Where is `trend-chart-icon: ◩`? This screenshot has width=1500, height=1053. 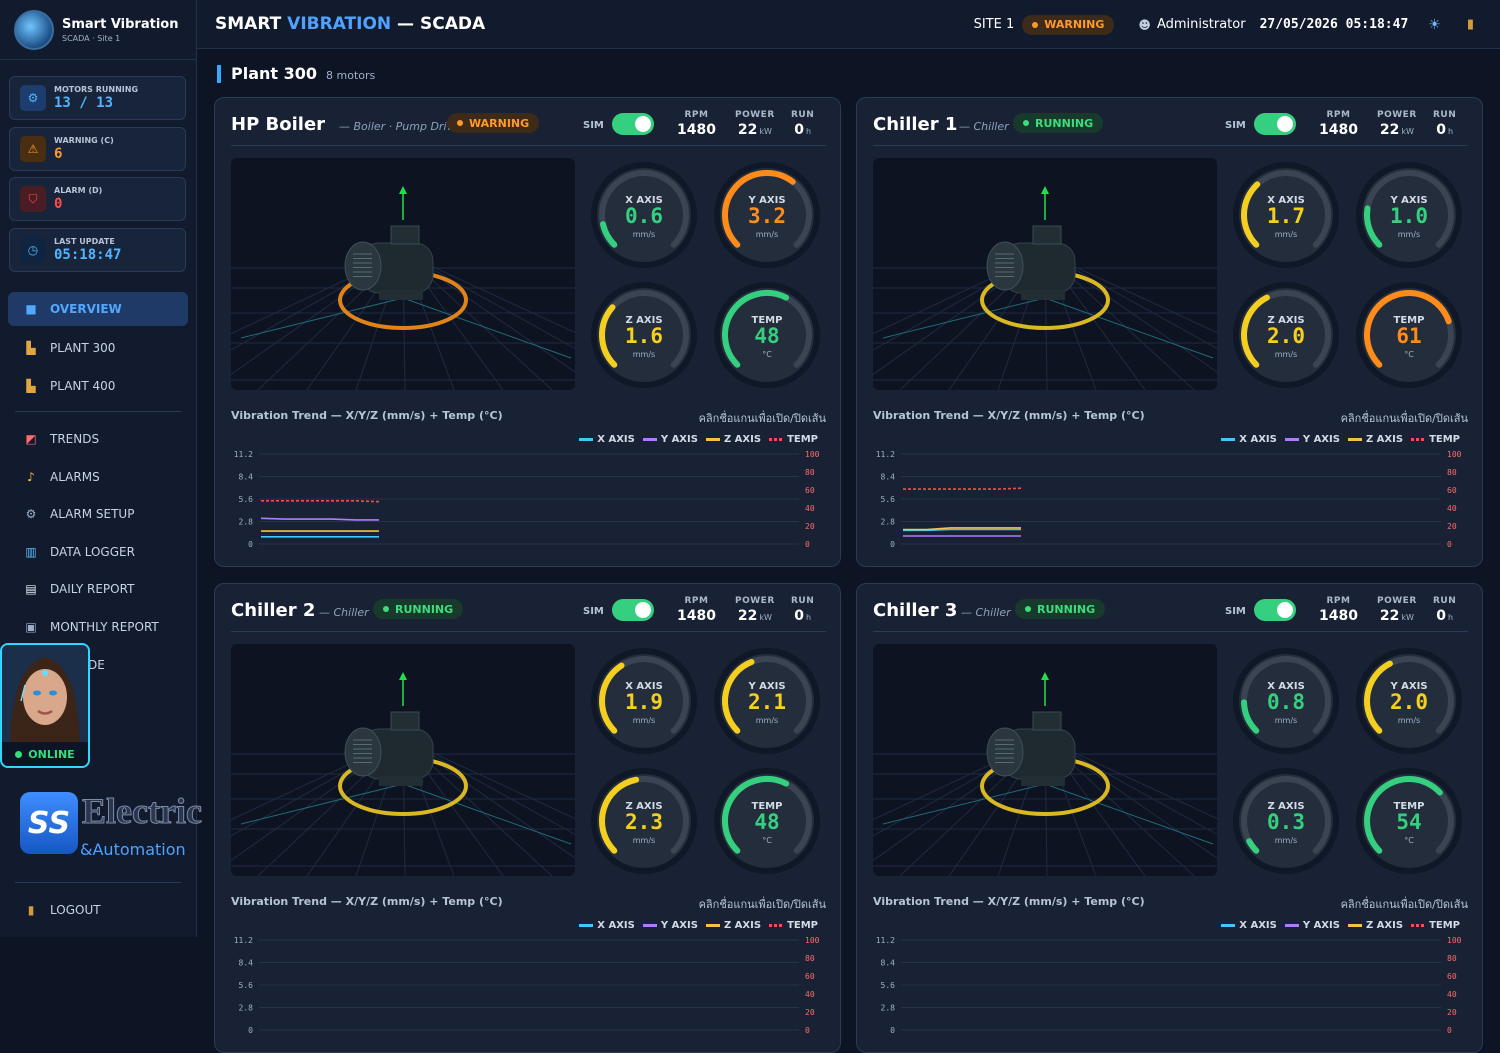 trend-chart-icon: ◩ is located at coordinates (31, 439).